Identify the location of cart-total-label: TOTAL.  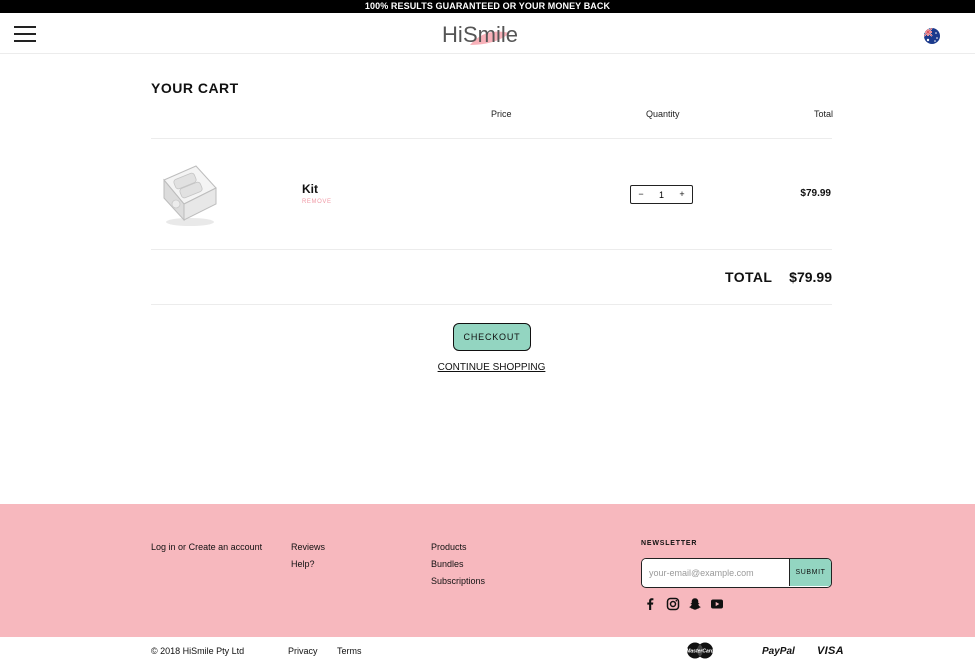
(749, 277).